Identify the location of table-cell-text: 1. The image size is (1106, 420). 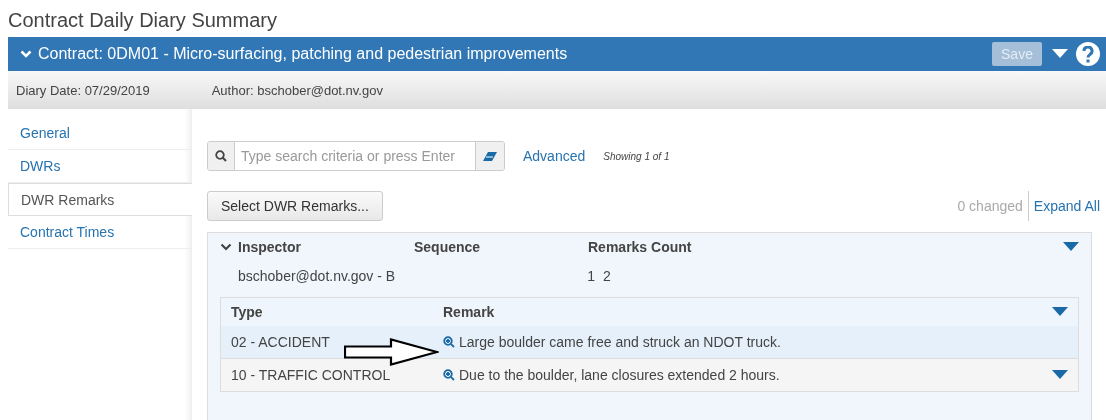
(590, 276).